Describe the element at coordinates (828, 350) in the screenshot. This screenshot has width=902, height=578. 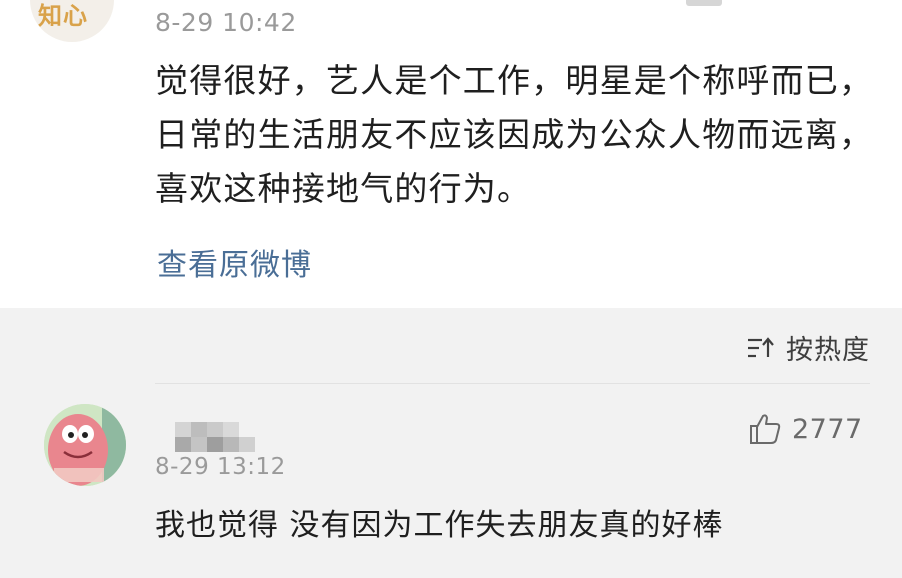
I see `sort-label: 按热度` at that location.